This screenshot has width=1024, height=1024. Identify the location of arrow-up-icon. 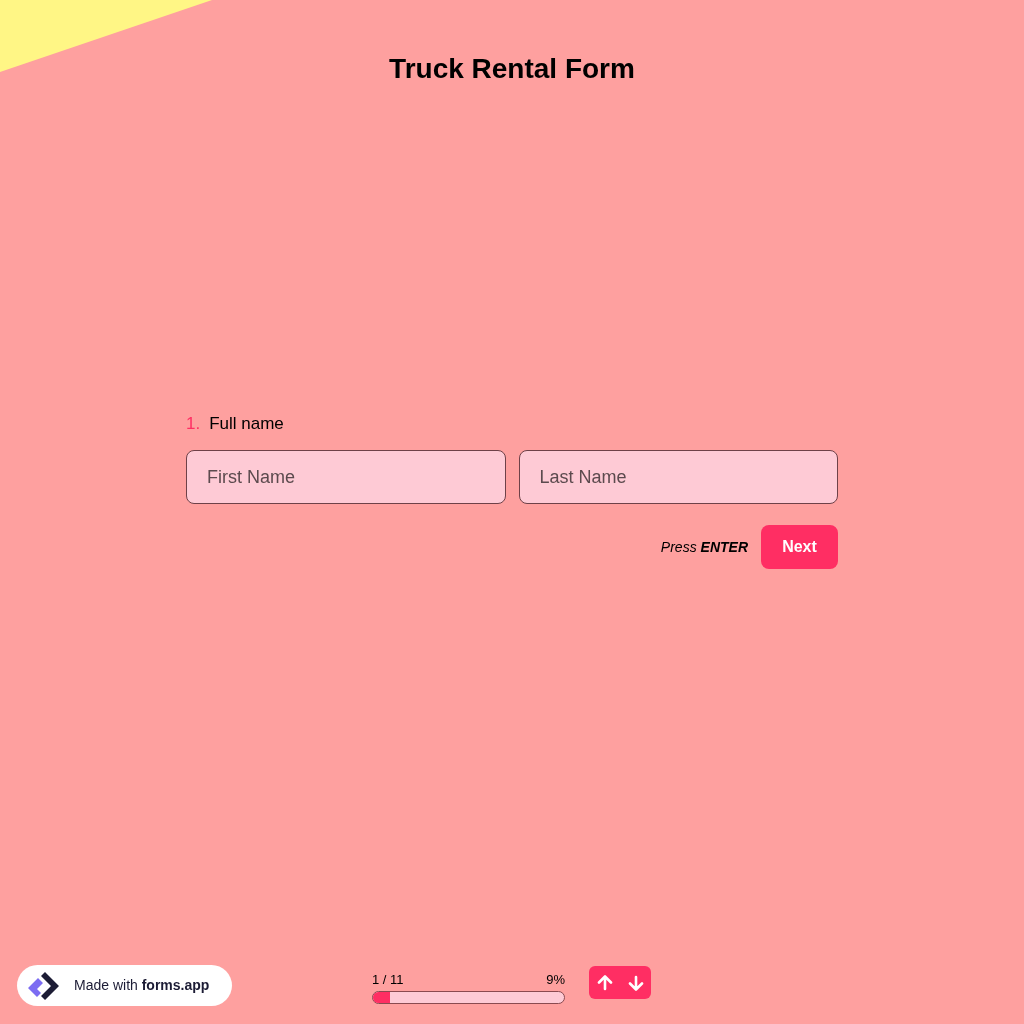
(604, 982).